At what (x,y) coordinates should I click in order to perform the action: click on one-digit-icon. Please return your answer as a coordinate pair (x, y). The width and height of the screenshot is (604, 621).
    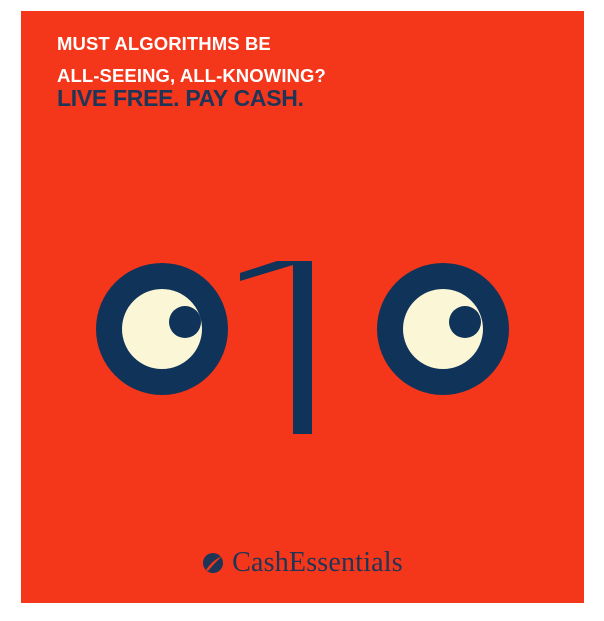
    Looking at the image, I should click on (276, 347).